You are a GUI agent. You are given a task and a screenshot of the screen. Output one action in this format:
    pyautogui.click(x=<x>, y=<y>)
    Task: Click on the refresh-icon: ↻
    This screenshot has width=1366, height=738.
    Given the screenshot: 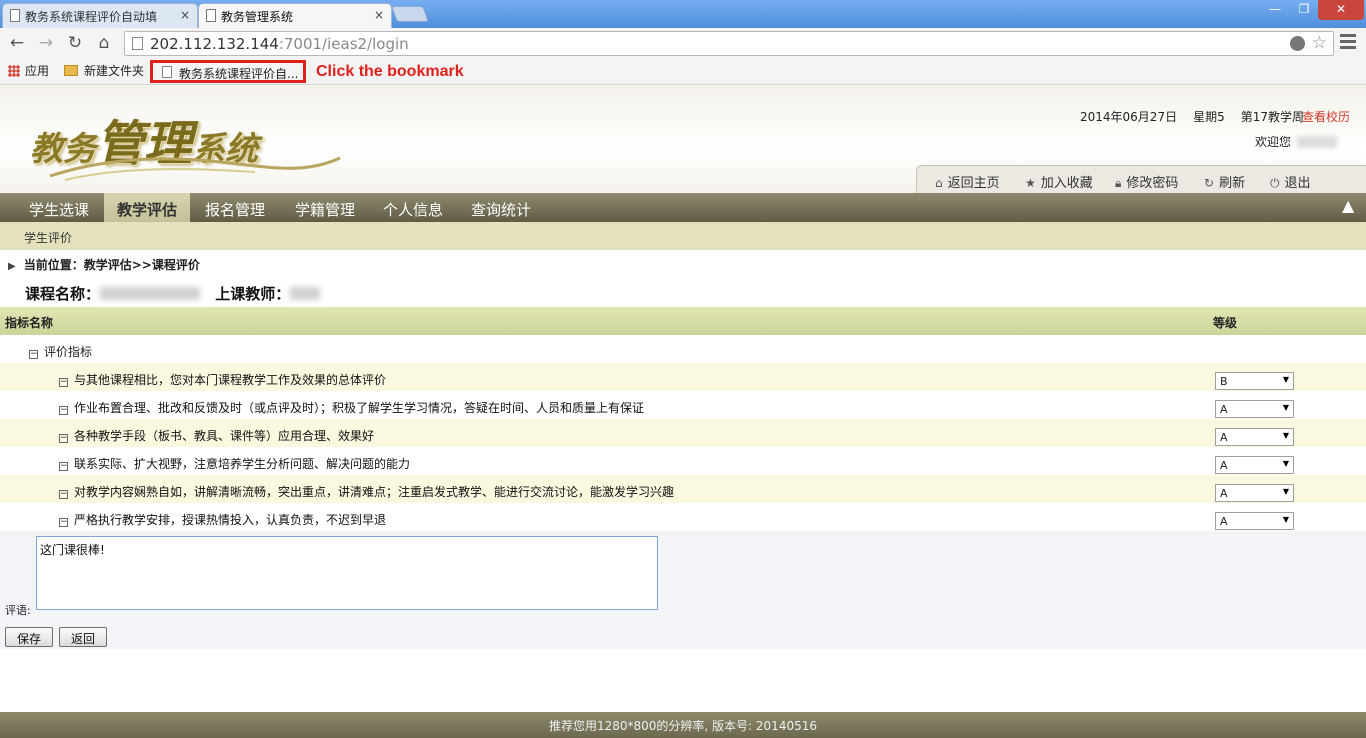 What is the action you would take?
    pyautogui.click(x=1209, y=183)
    